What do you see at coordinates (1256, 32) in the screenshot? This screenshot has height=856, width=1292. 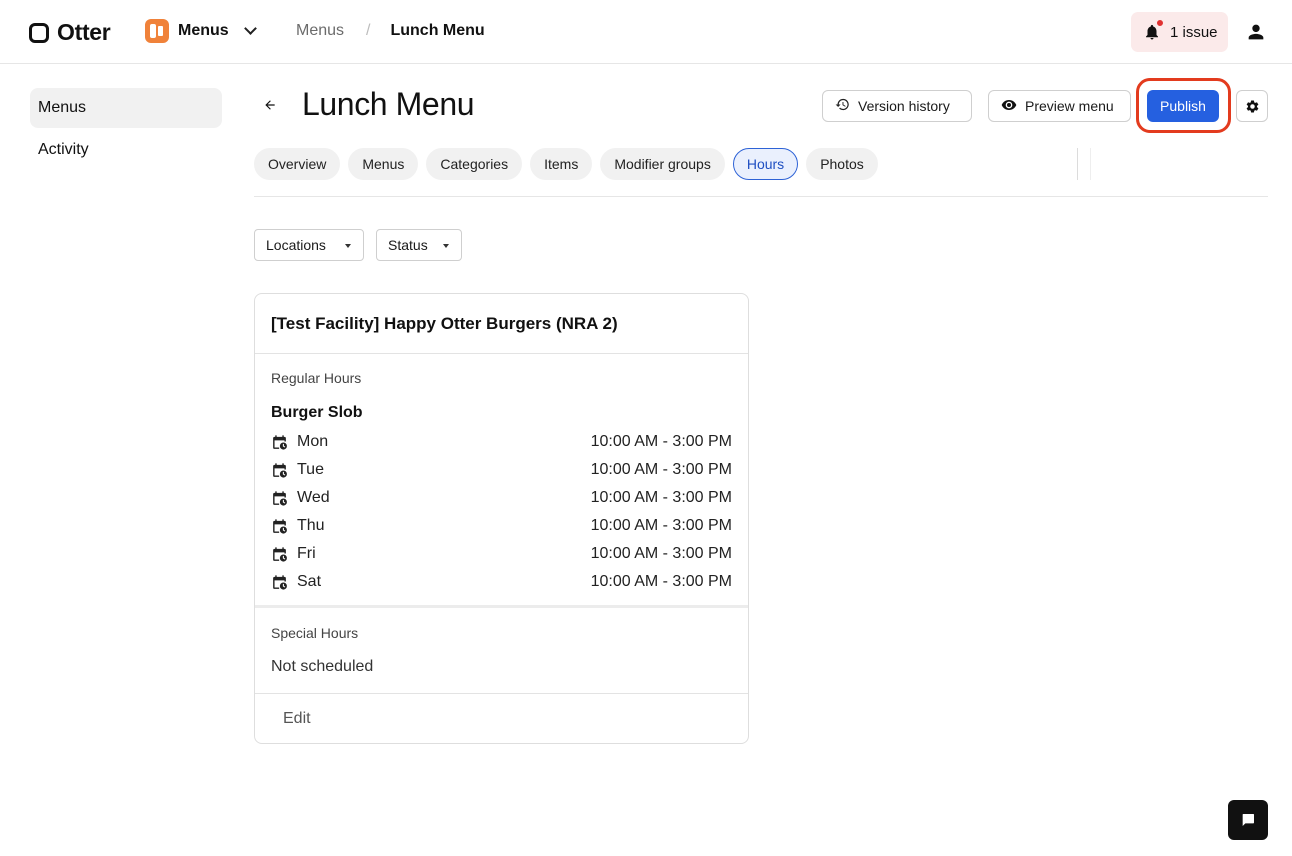 I see `user-account-icon` at bounding box center [1256, 32].